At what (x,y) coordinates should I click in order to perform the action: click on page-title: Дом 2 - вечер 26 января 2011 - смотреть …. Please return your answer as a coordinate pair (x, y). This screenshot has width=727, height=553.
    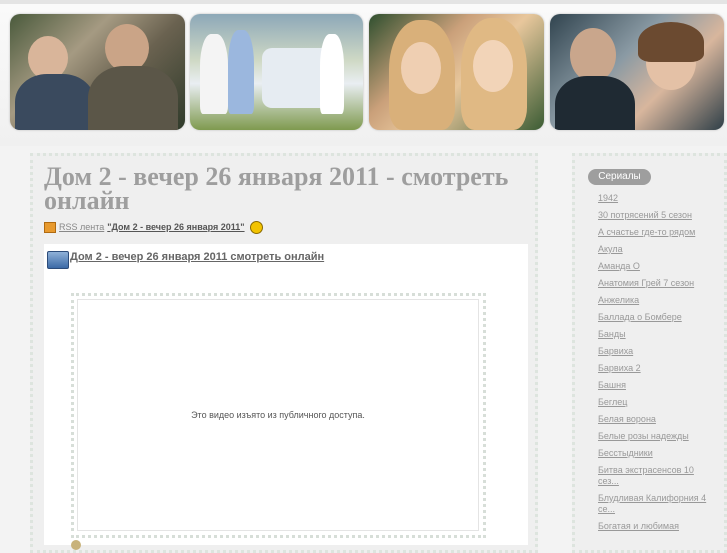
    Looking at the image, I should click on (276, 188).